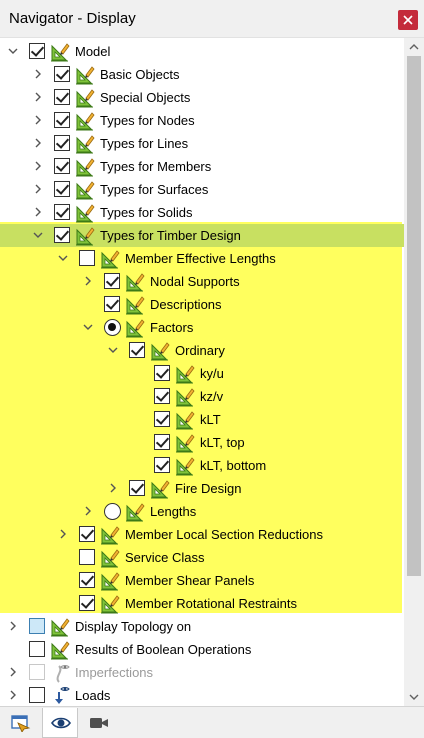 The width and height of the screenshot is (424, 738). What do you see at coordinates (202, 695) in the screenshot?
I see `tree-item-loads: Loads` at bounding box center [202, 695].